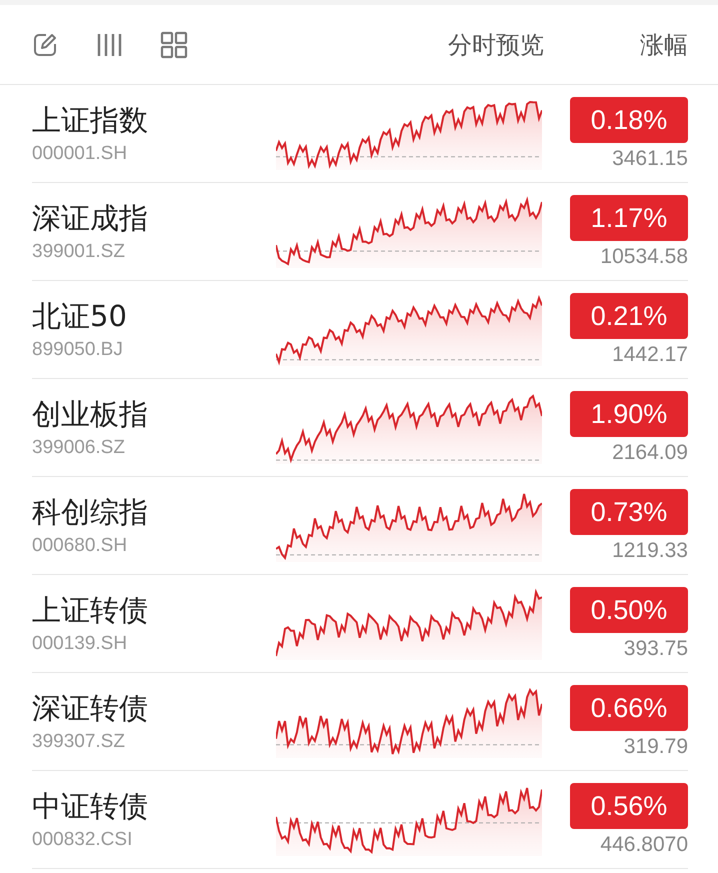  Describe the element at coordinates (629, 119) in the screenshot. I see `change-badge: 0.18%` at that location.